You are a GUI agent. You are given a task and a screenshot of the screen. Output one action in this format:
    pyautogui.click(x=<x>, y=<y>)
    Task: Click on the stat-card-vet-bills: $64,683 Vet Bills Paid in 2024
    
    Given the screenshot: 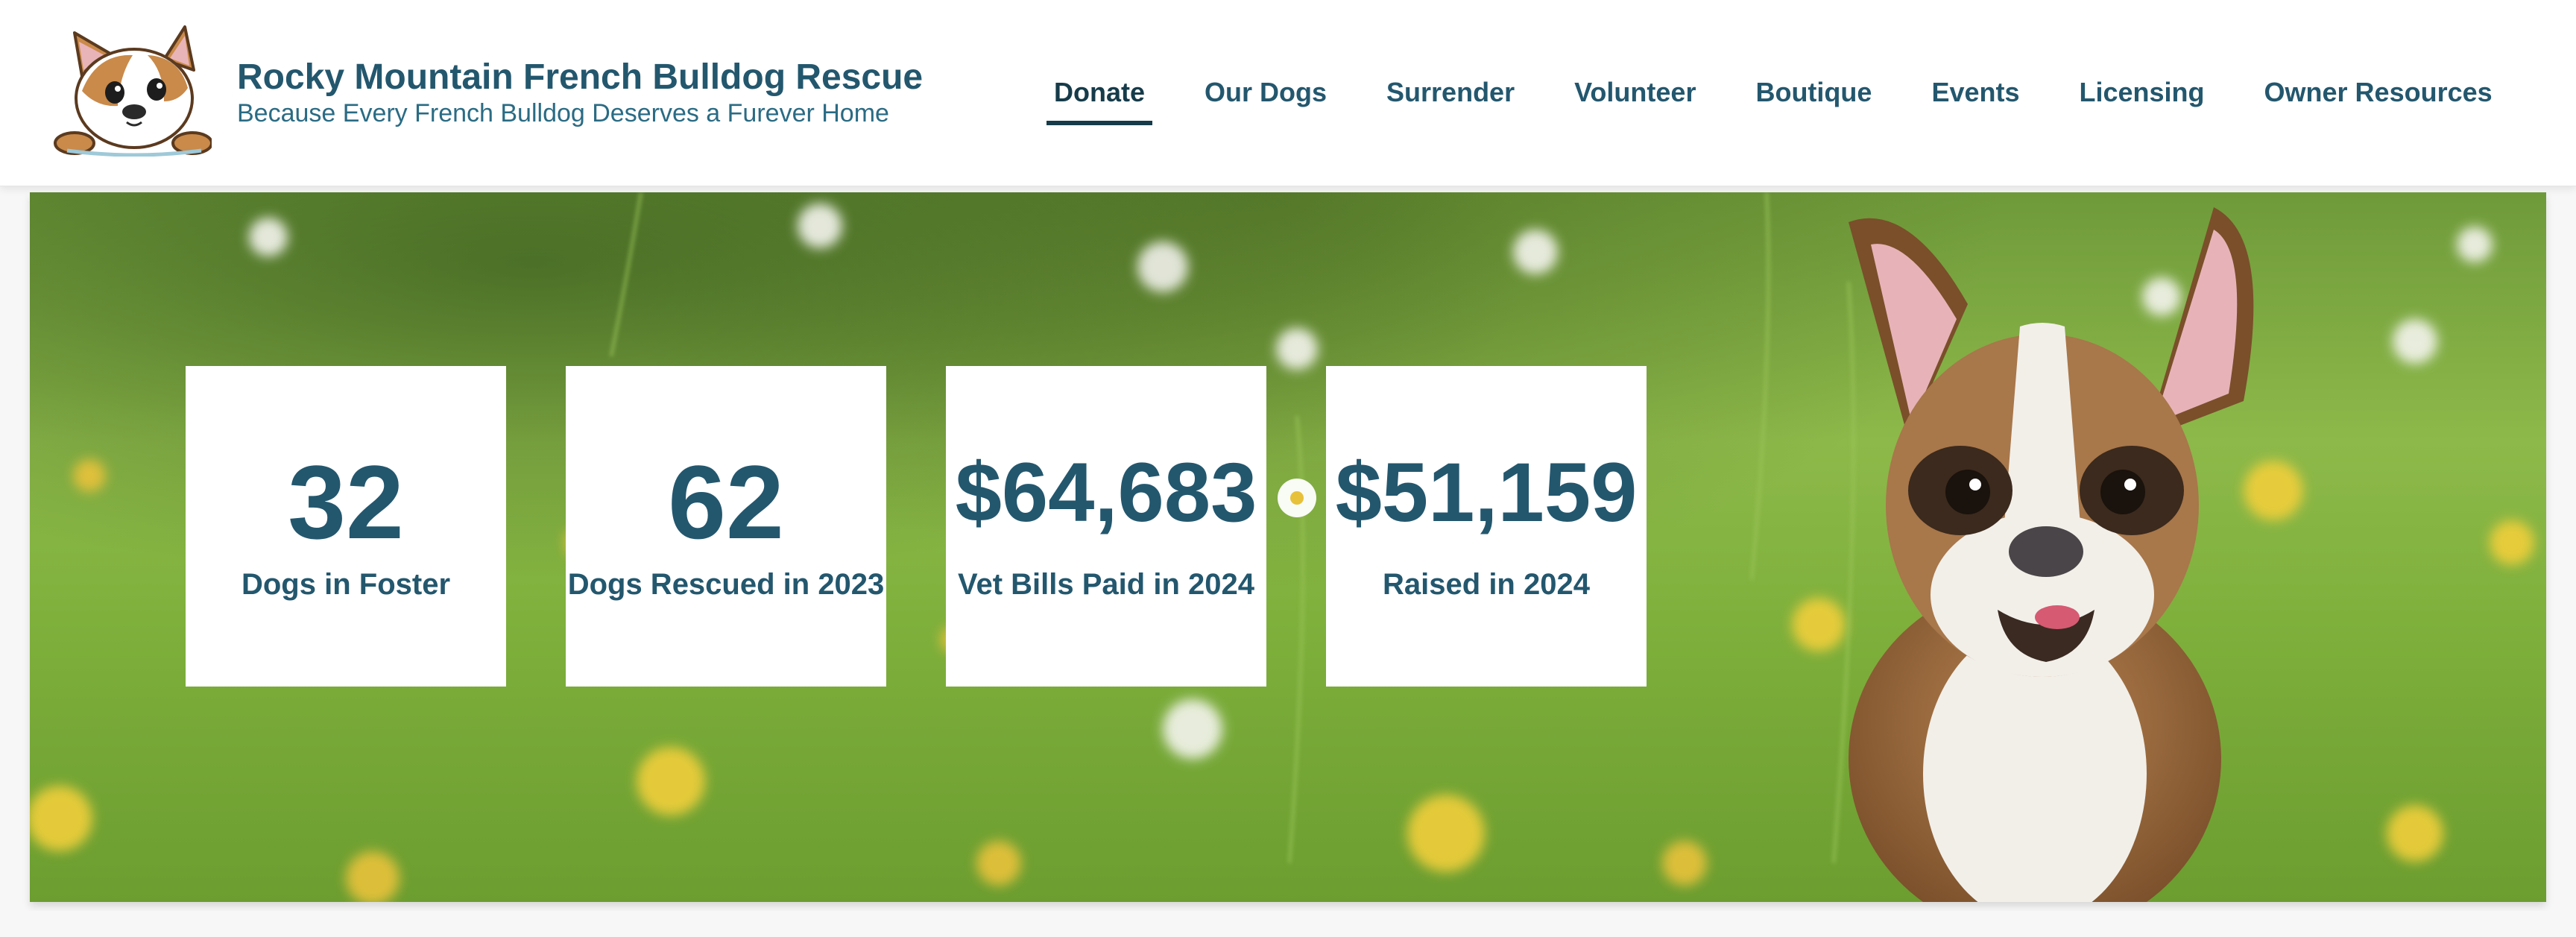 What is the action you would take?
    pyautogui.click(x=1106, y=527)
    